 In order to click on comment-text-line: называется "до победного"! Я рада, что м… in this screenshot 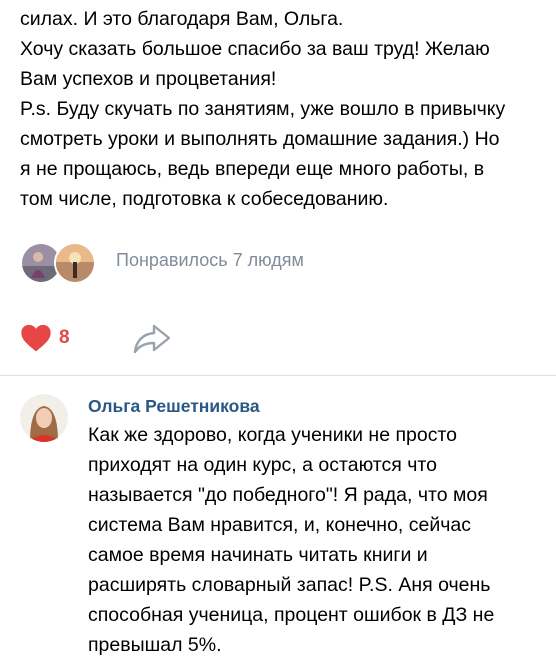, I will do `click(288, 495)`.